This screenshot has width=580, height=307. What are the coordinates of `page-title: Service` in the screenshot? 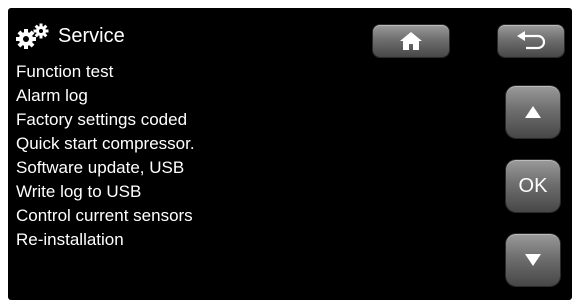 It's located at (91, 36).